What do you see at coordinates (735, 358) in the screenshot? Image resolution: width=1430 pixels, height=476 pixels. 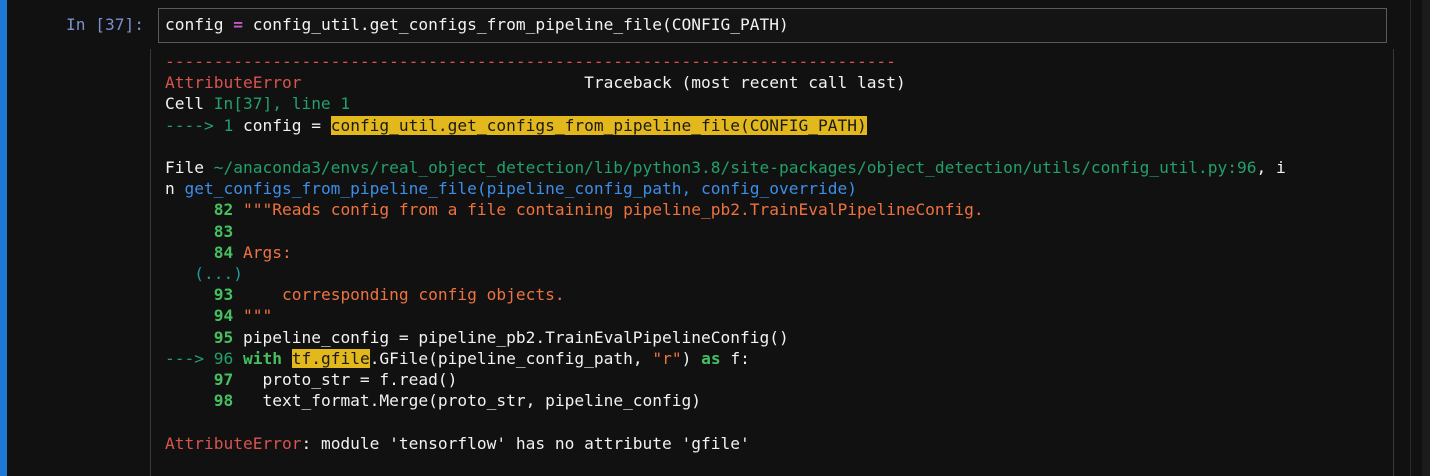 I see `code-line-96-c: f:` at bounding box center [735, 358].